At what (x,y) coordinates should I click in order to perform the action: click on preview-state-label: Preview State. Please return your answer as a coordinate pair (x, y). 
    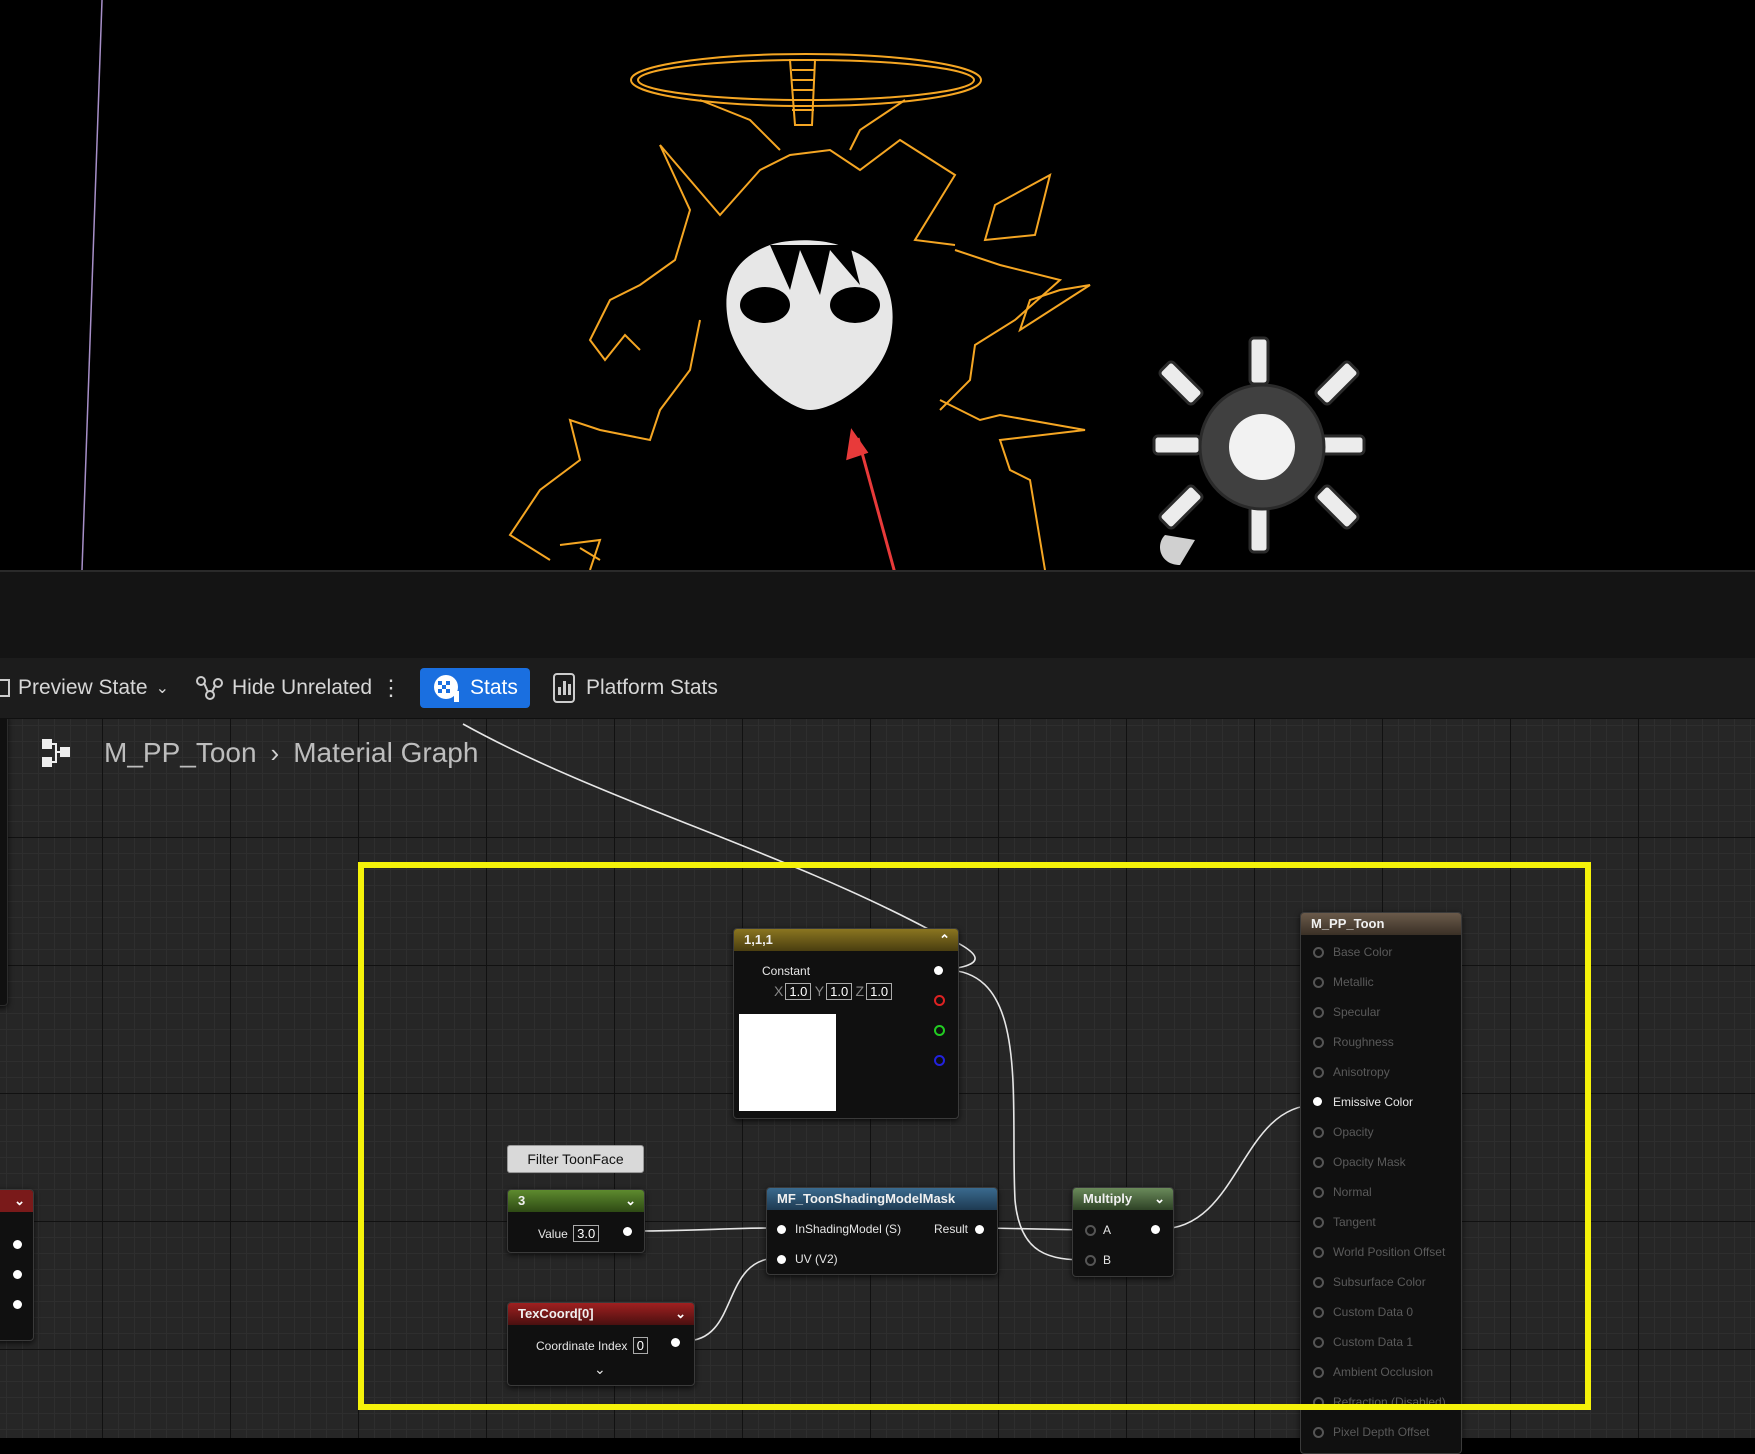
    Looking at the image, I should click on (83, 687).